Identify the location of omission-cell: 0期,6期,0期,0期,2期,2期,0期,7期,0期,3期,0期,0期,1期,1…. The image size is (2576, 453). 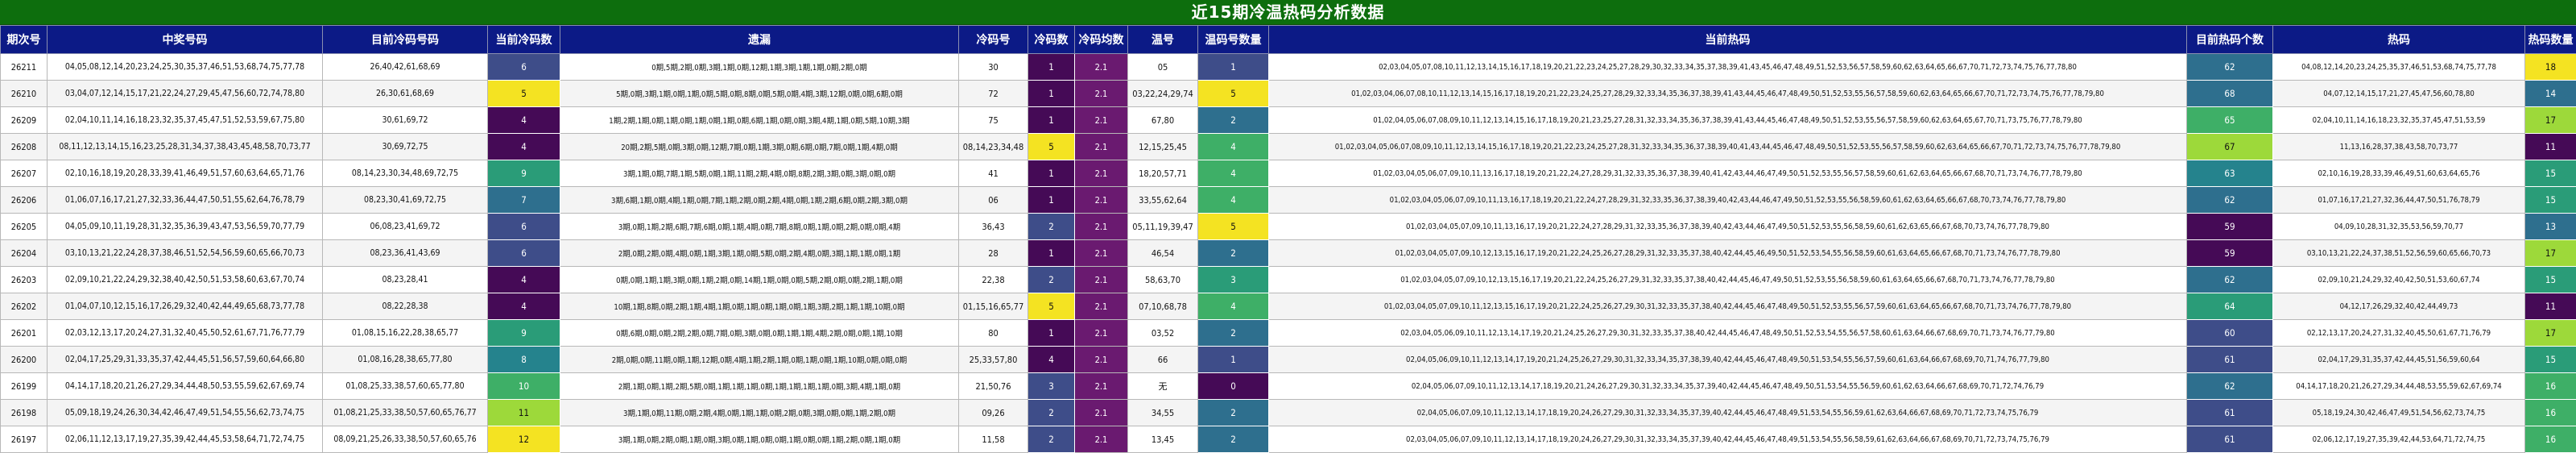
(760, 333).